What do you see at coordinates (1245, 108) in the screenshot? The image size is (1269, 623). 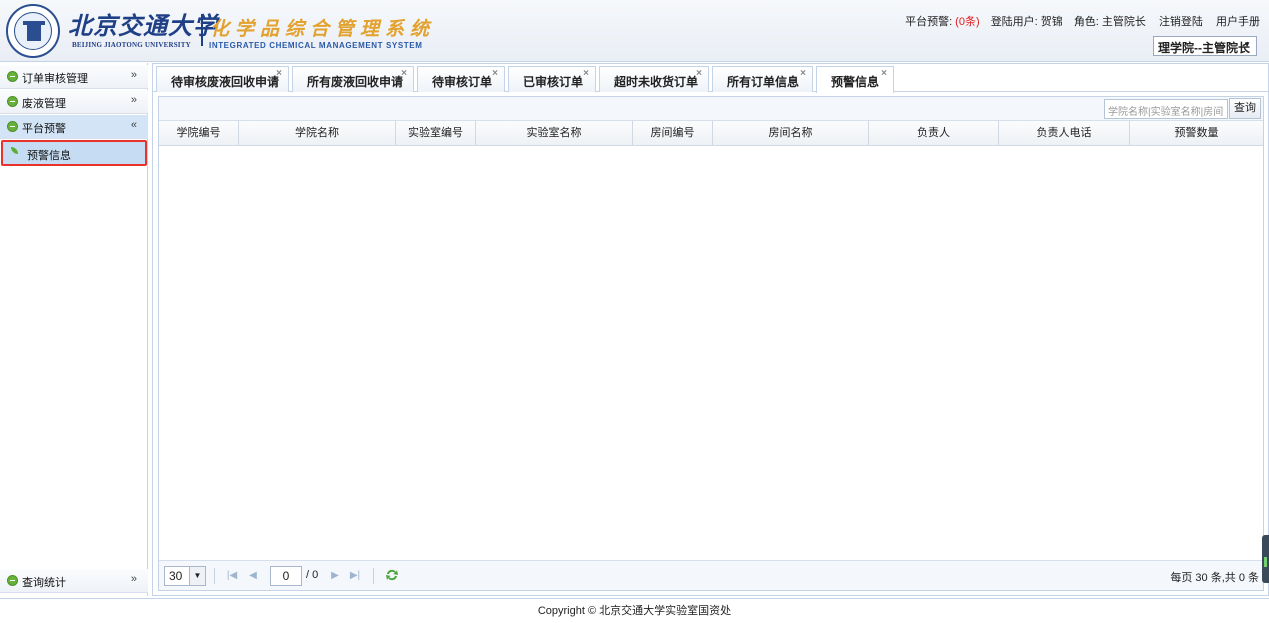 I see `query-button: 查询` at bounding box center [1245, 108].